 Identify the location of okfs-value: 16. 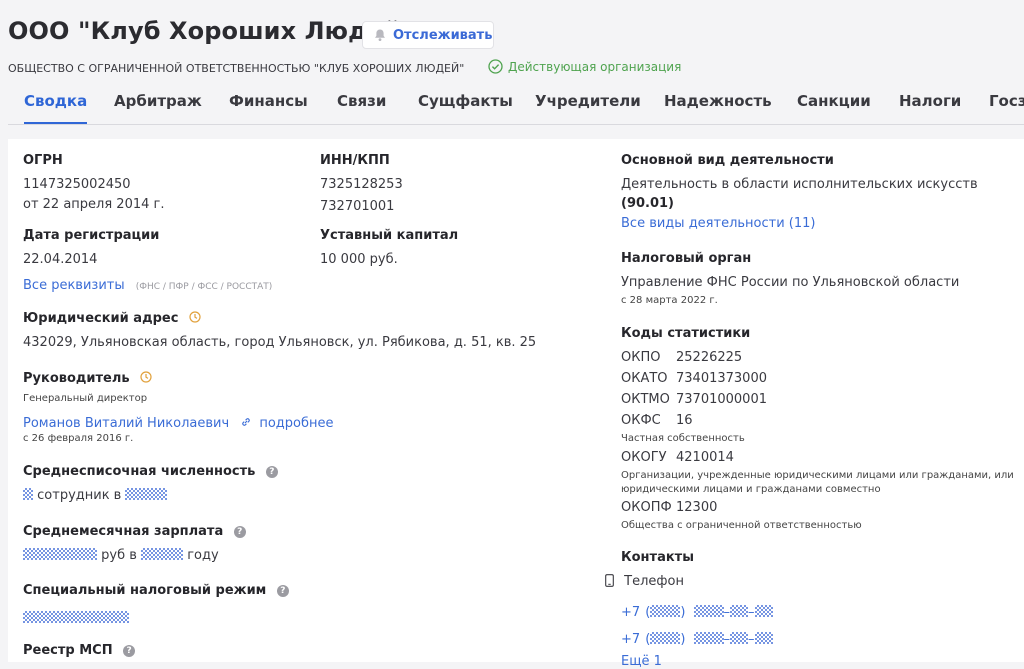
(684, 420).